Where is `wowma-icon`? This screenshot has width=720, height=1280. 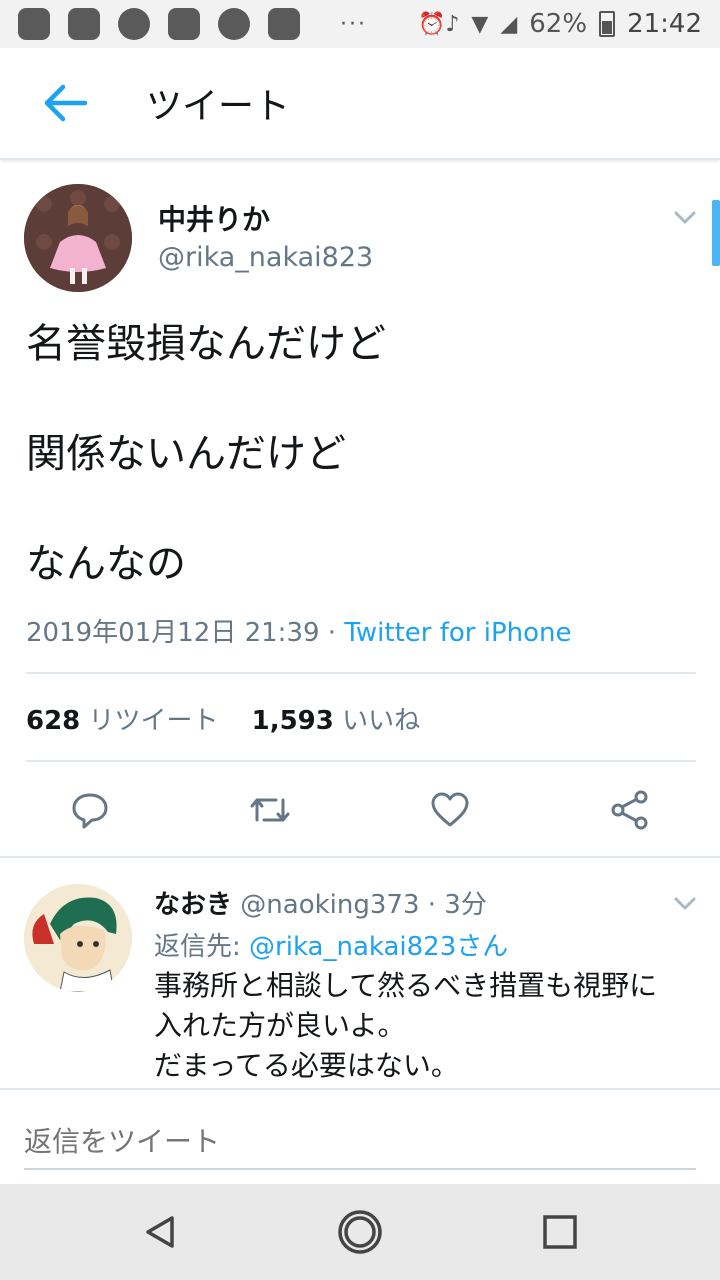
wowma-icon is located at coordinates (184, 24).